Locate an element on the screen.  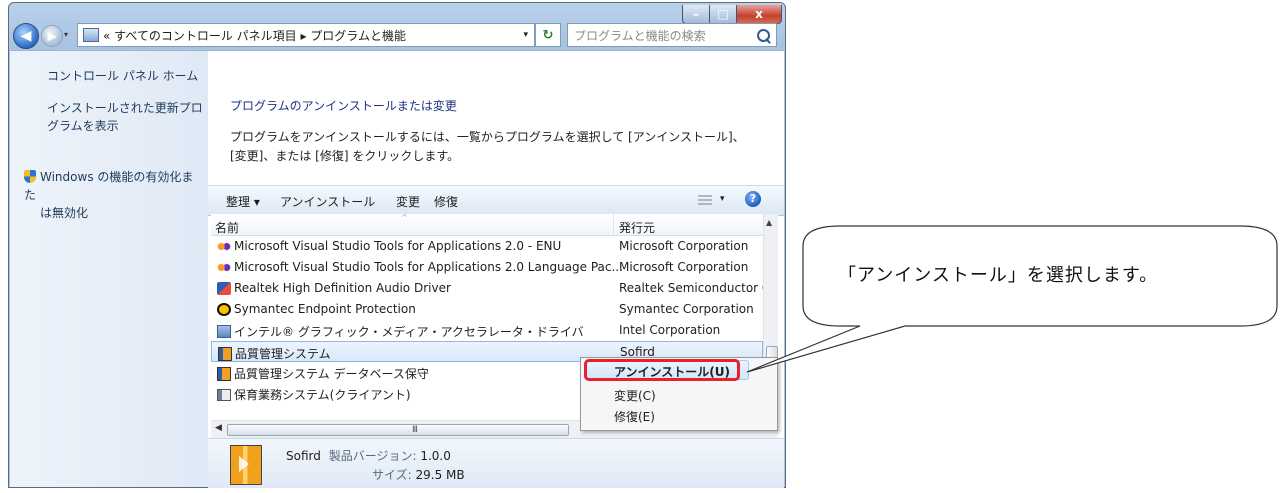
callout-text: 「アンインストール」を選択します。 is located at coordinates (998, 275).